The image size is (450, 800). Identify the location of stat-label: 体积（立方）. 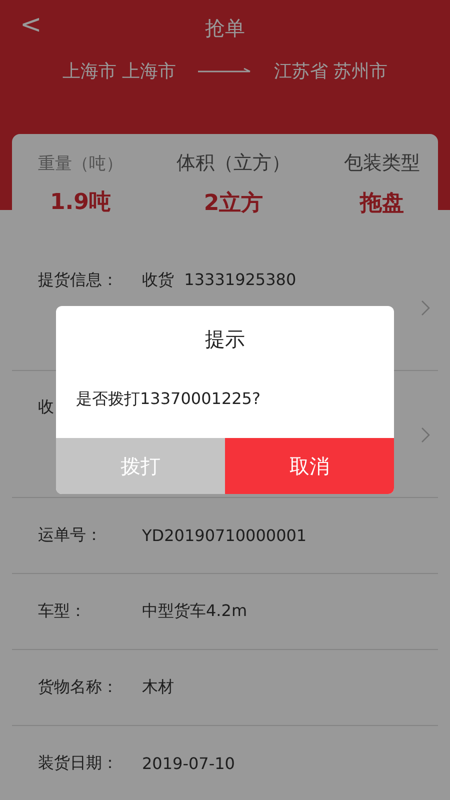
(233, 163).